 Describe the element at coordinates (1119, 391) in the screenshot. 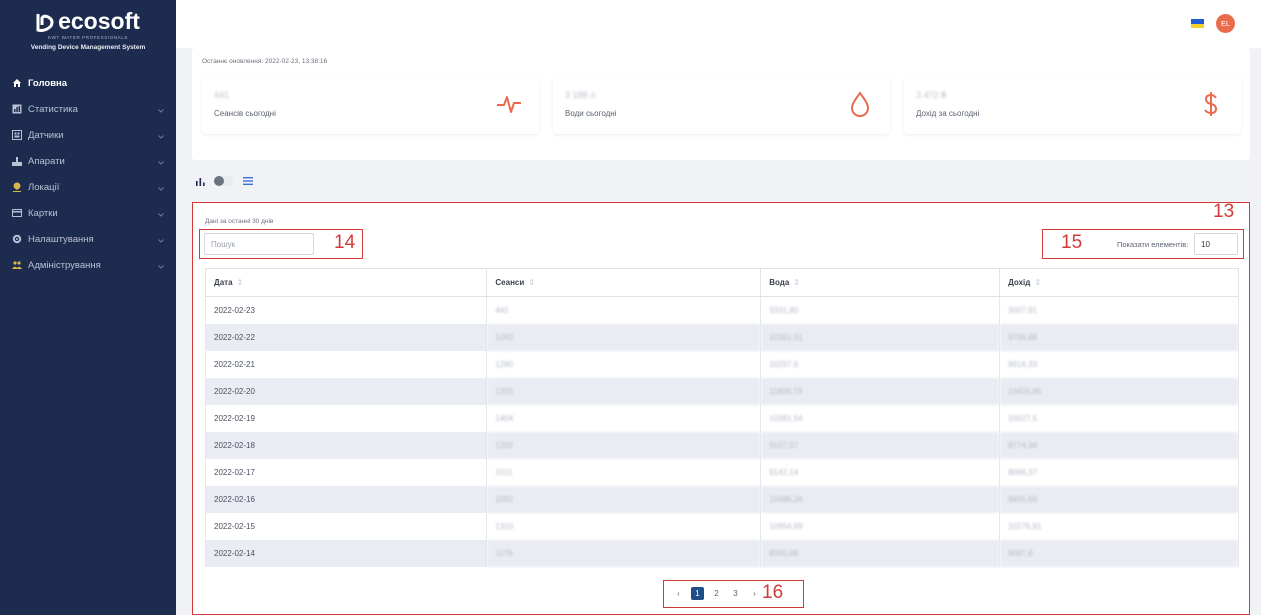

I see `cell-income: 10415,85` at that location.